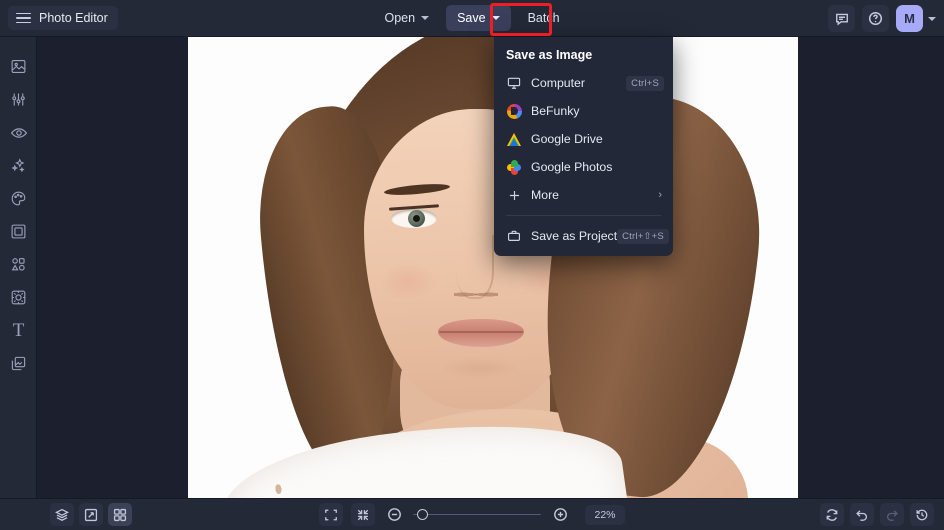  I want to click on sidebar-item-graphics, so click(18, 264).